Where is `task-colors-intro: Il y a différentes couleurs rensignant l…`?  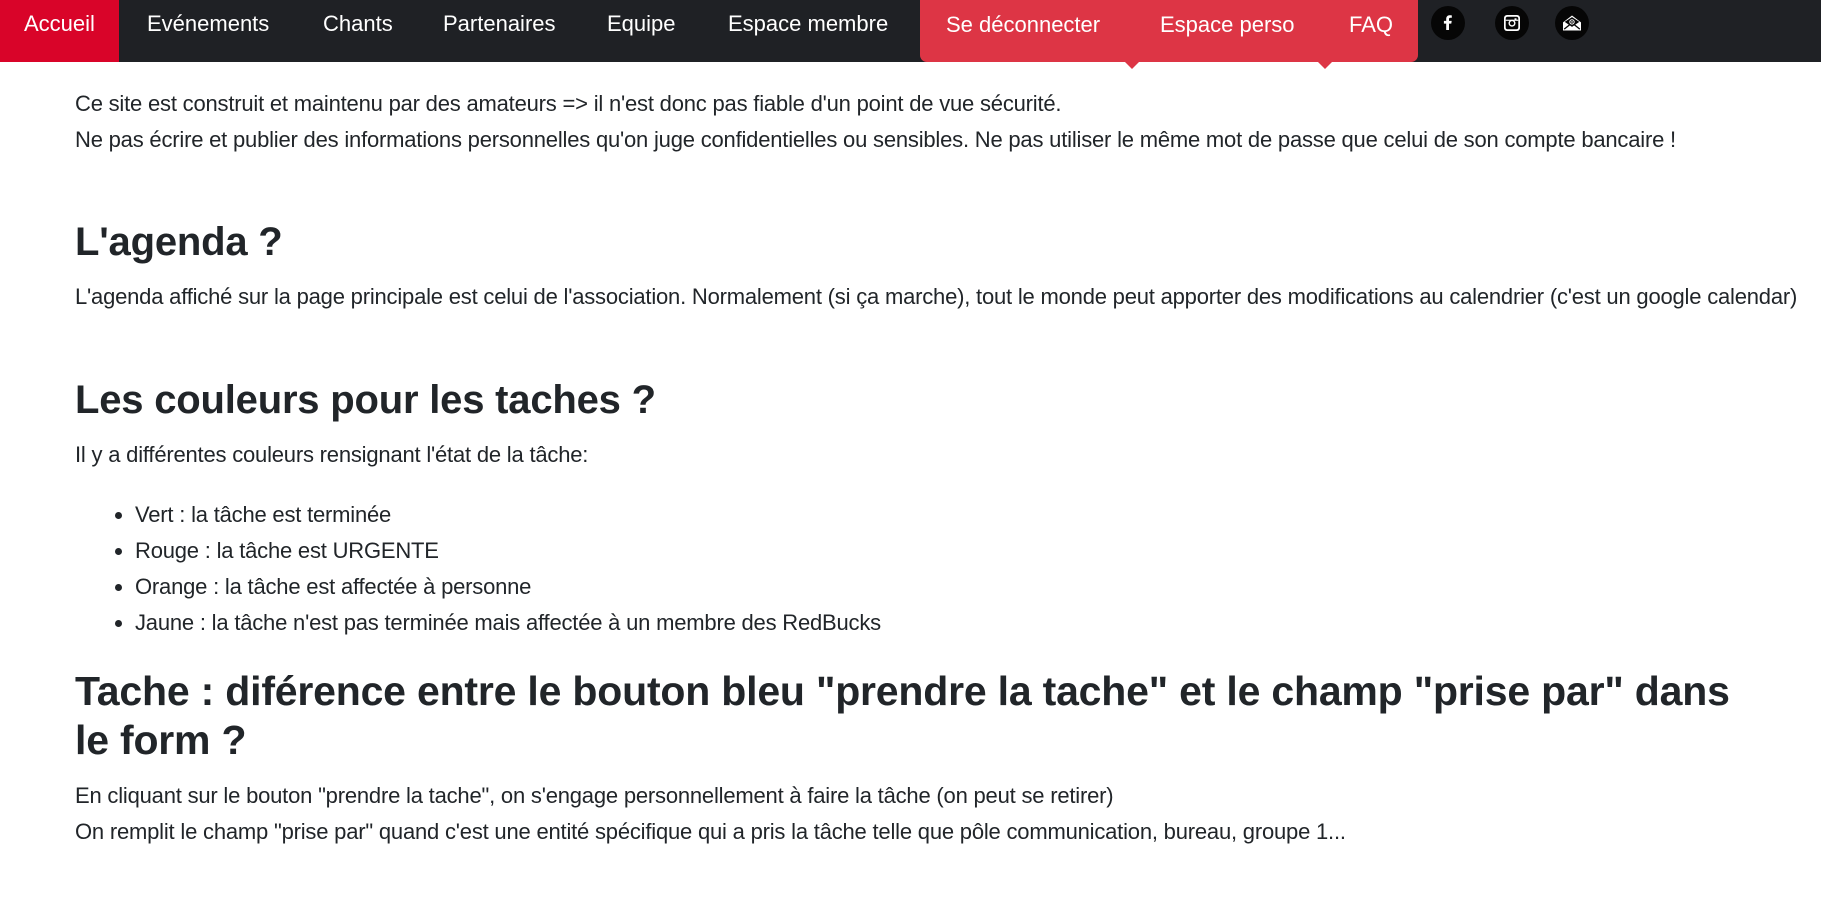 task-colors-intro: Il y a différentes couleurs rensignant l… is located at coordinates (332, 454).